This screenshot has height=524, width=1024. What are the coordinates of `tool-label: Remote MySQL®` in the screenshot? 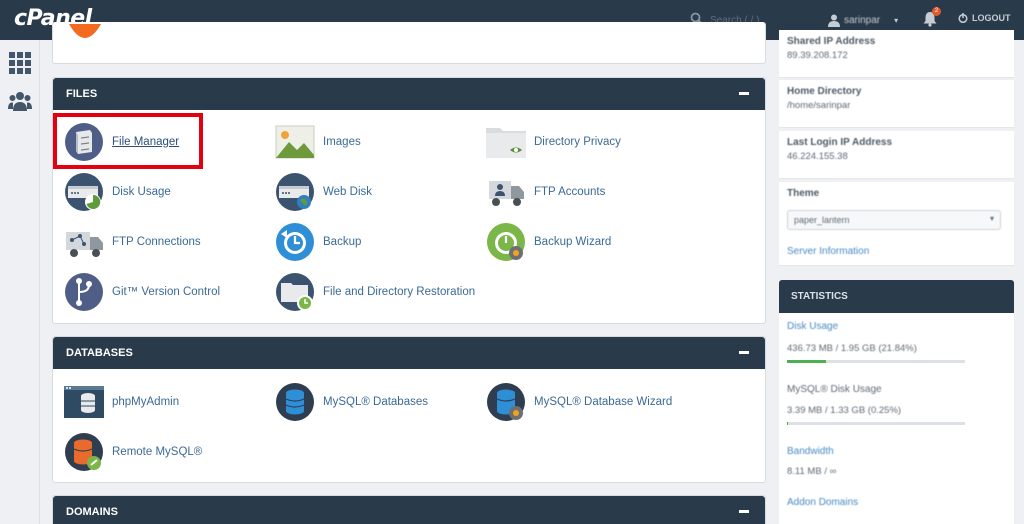 It's located at (157, 452).